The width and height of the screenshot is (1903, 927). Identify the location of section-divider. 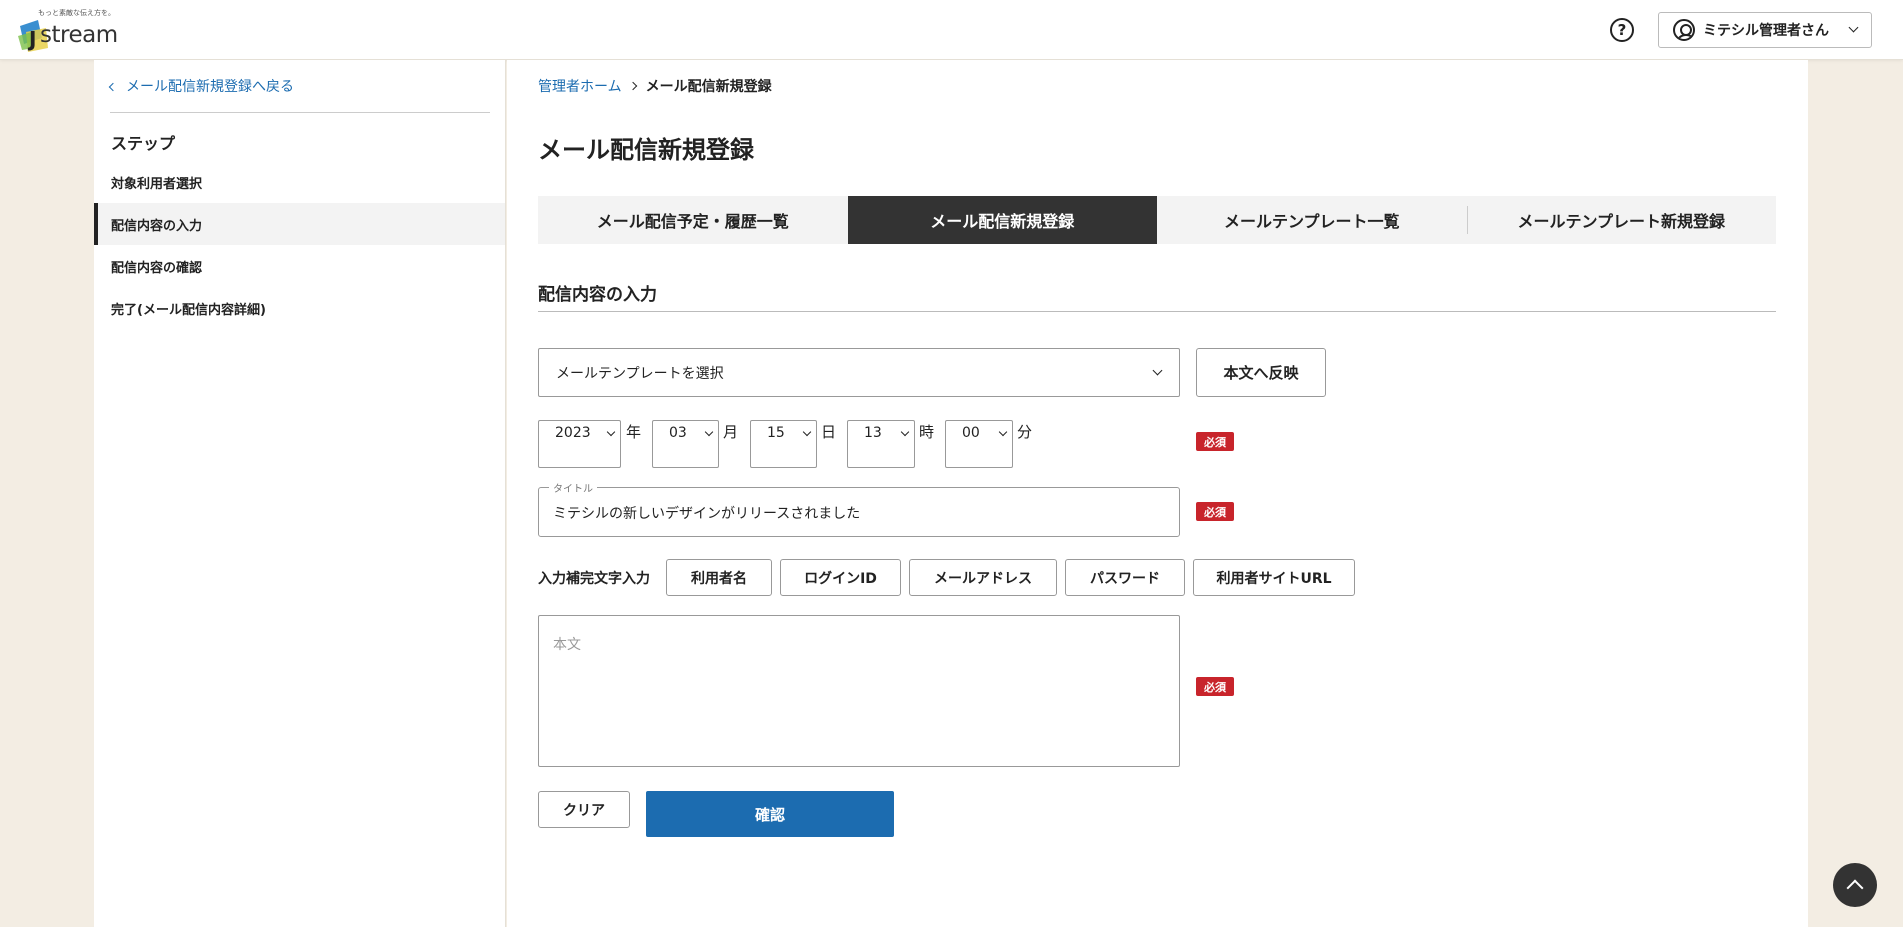
(1157, 311).